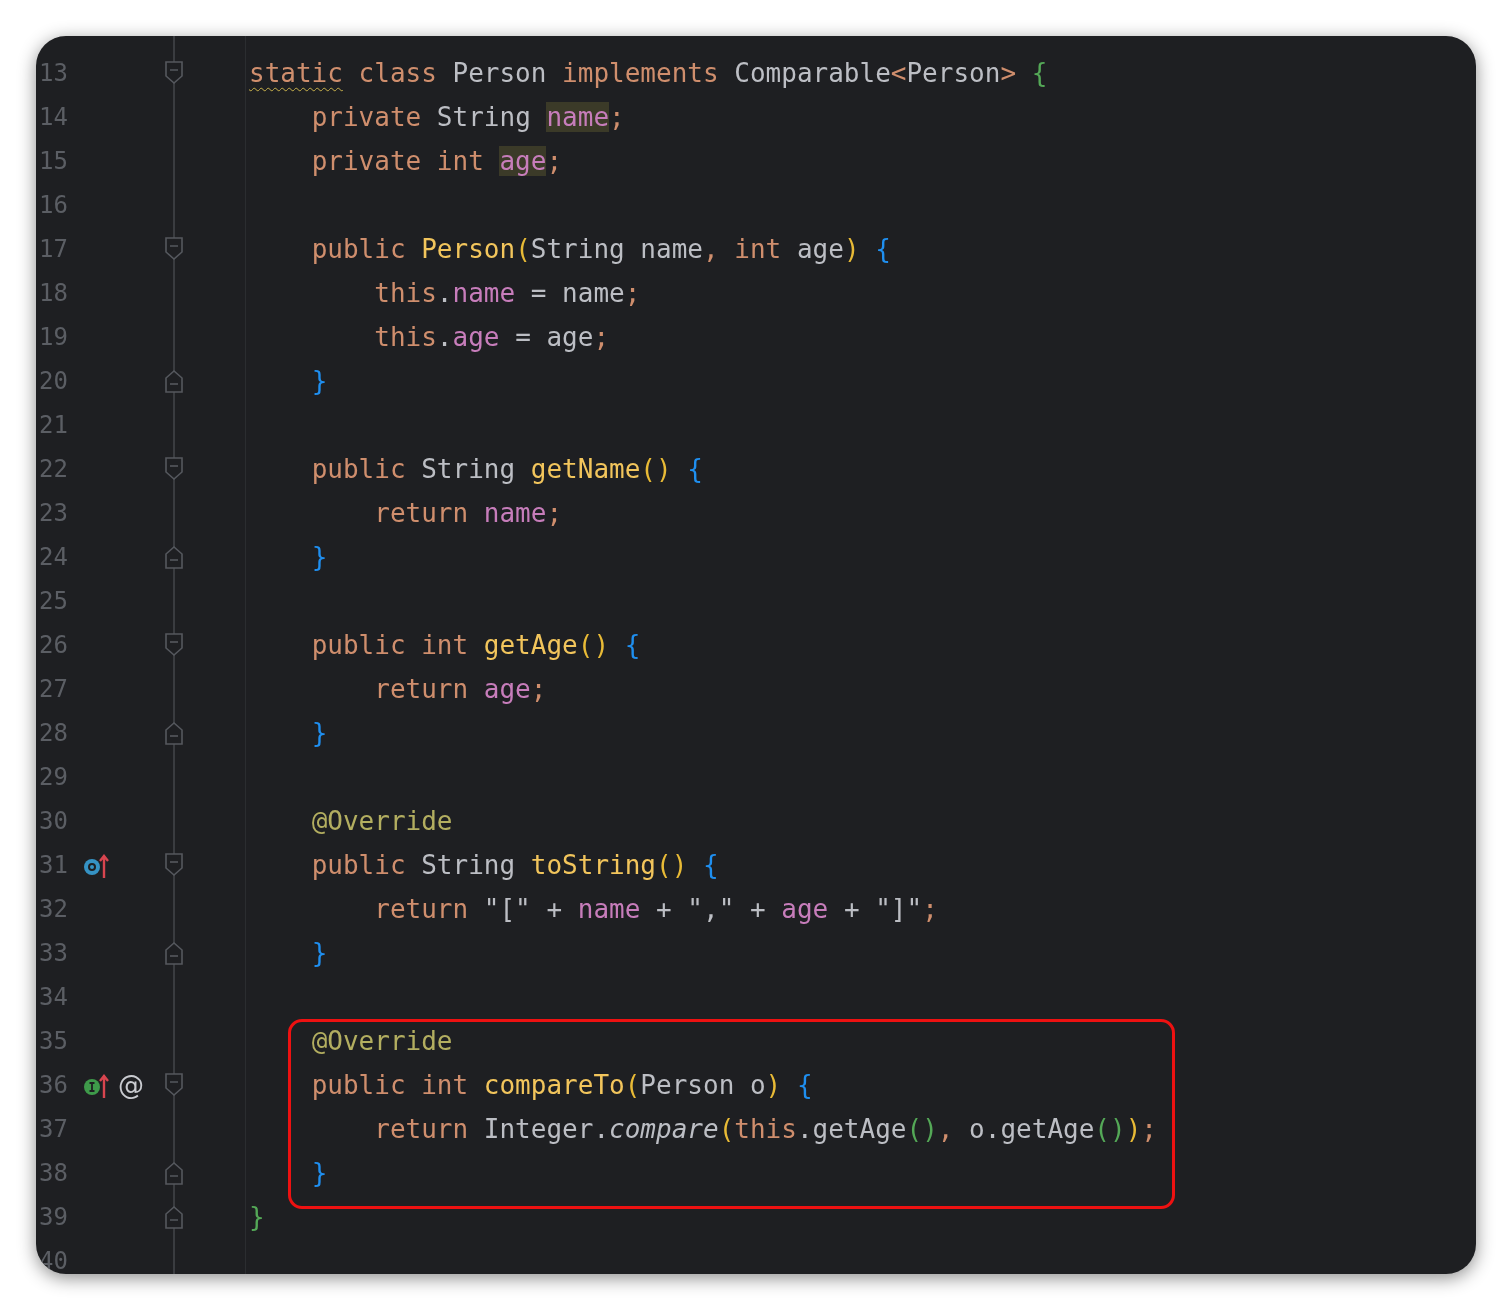 The height and width of the screenshot is (1310, 1512). I want to click on line-number: 27, so click(53, 689).